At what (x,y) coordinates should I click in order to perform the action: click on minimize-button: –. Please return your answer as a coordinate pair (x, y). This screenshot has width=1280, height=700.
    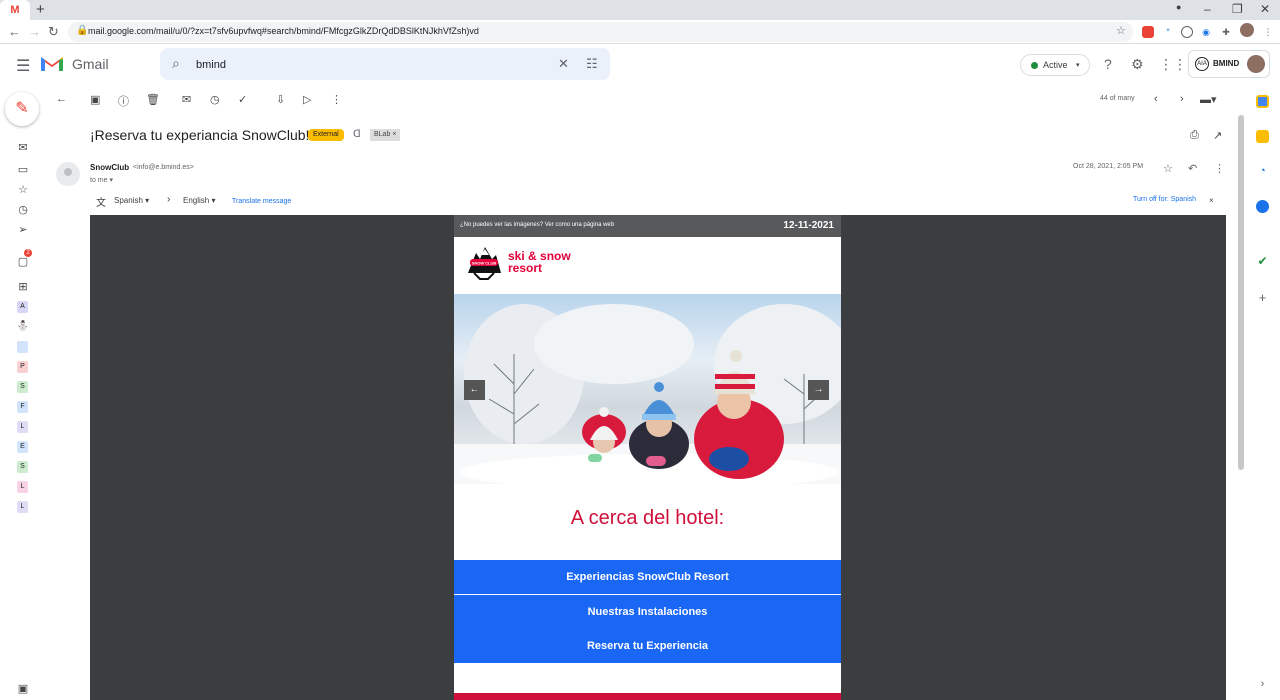
    Looking at the image, I should click on (1207, 9).